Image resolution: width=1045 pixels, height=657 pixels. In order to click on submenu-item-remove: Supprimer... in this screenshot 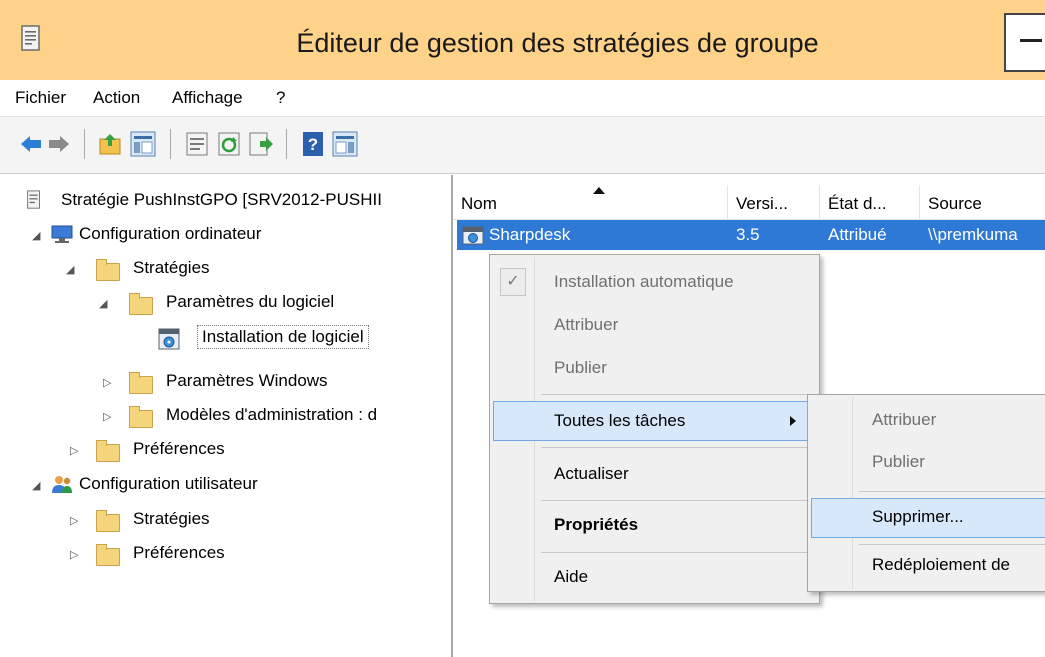, I will do `click(928, 518)`.